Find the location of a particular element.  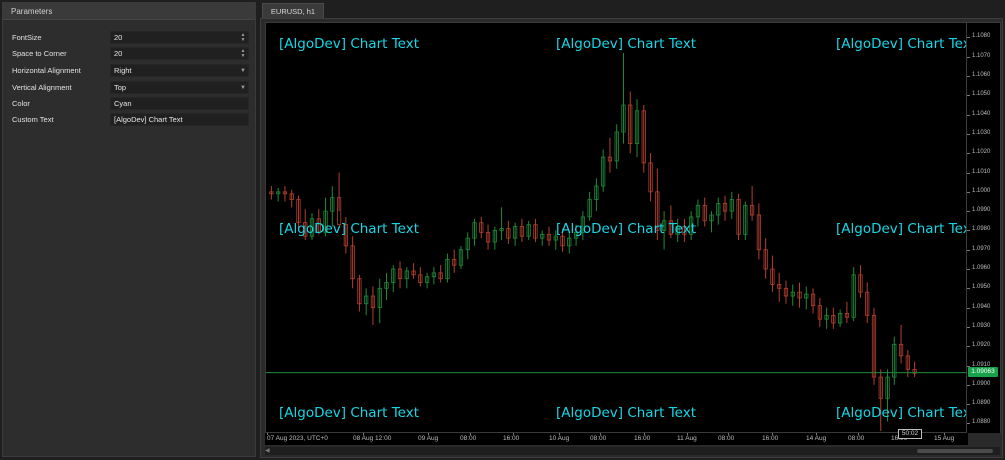

time-label: 09 Aug is located at coordinates (428, 438).